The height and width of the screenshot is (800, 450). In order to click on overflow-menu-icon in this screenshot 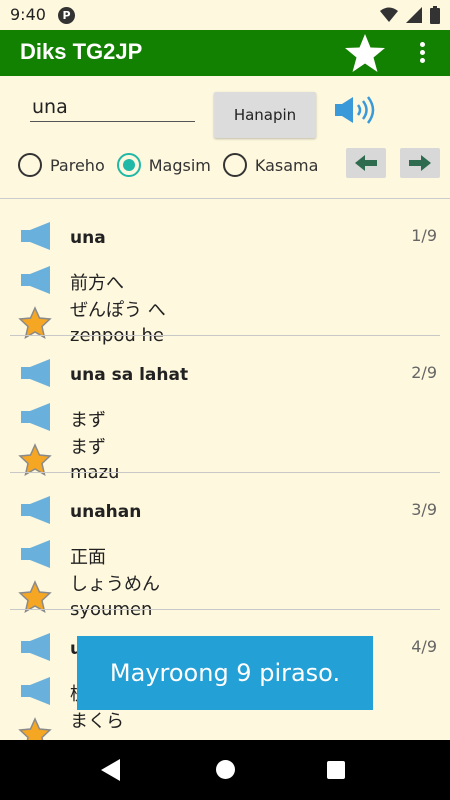, I will do `click(422, 53)`.